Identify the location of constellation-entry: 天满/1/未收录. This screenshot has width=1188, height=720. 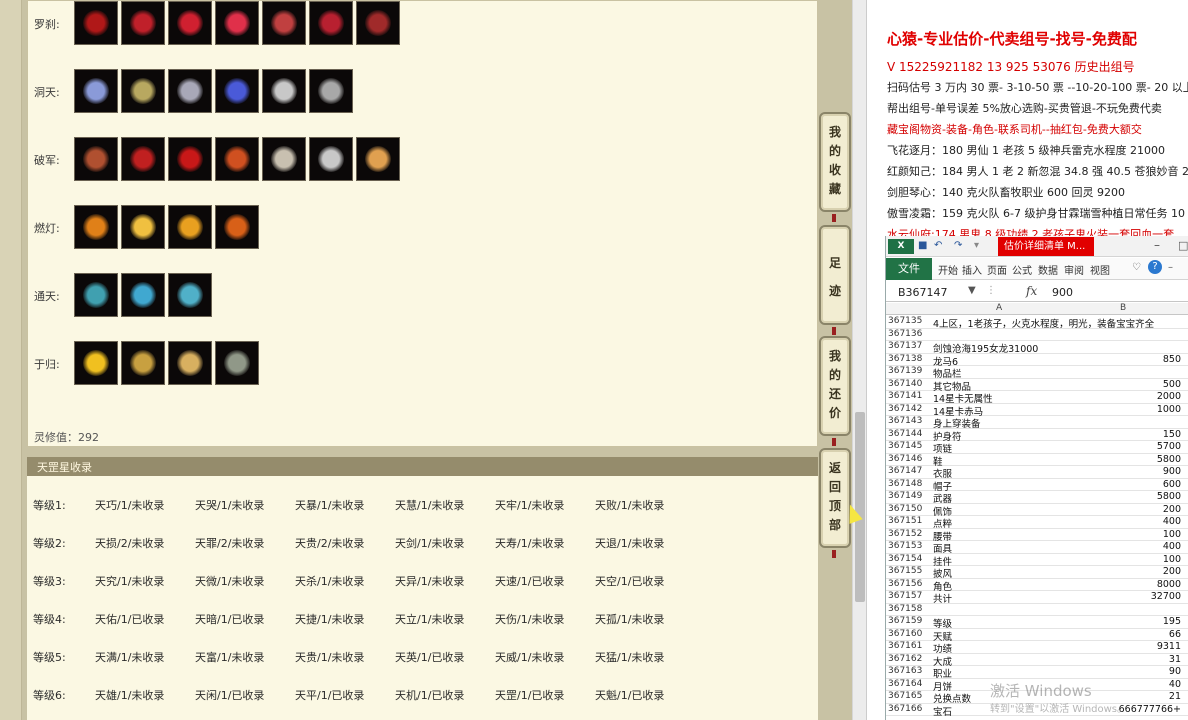
(145, 657).